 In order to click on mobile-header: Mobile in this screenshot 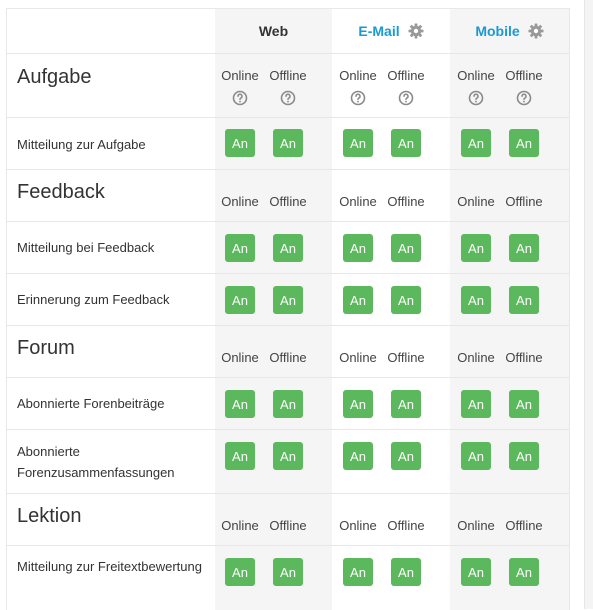, I will do `click(509, 31)`.